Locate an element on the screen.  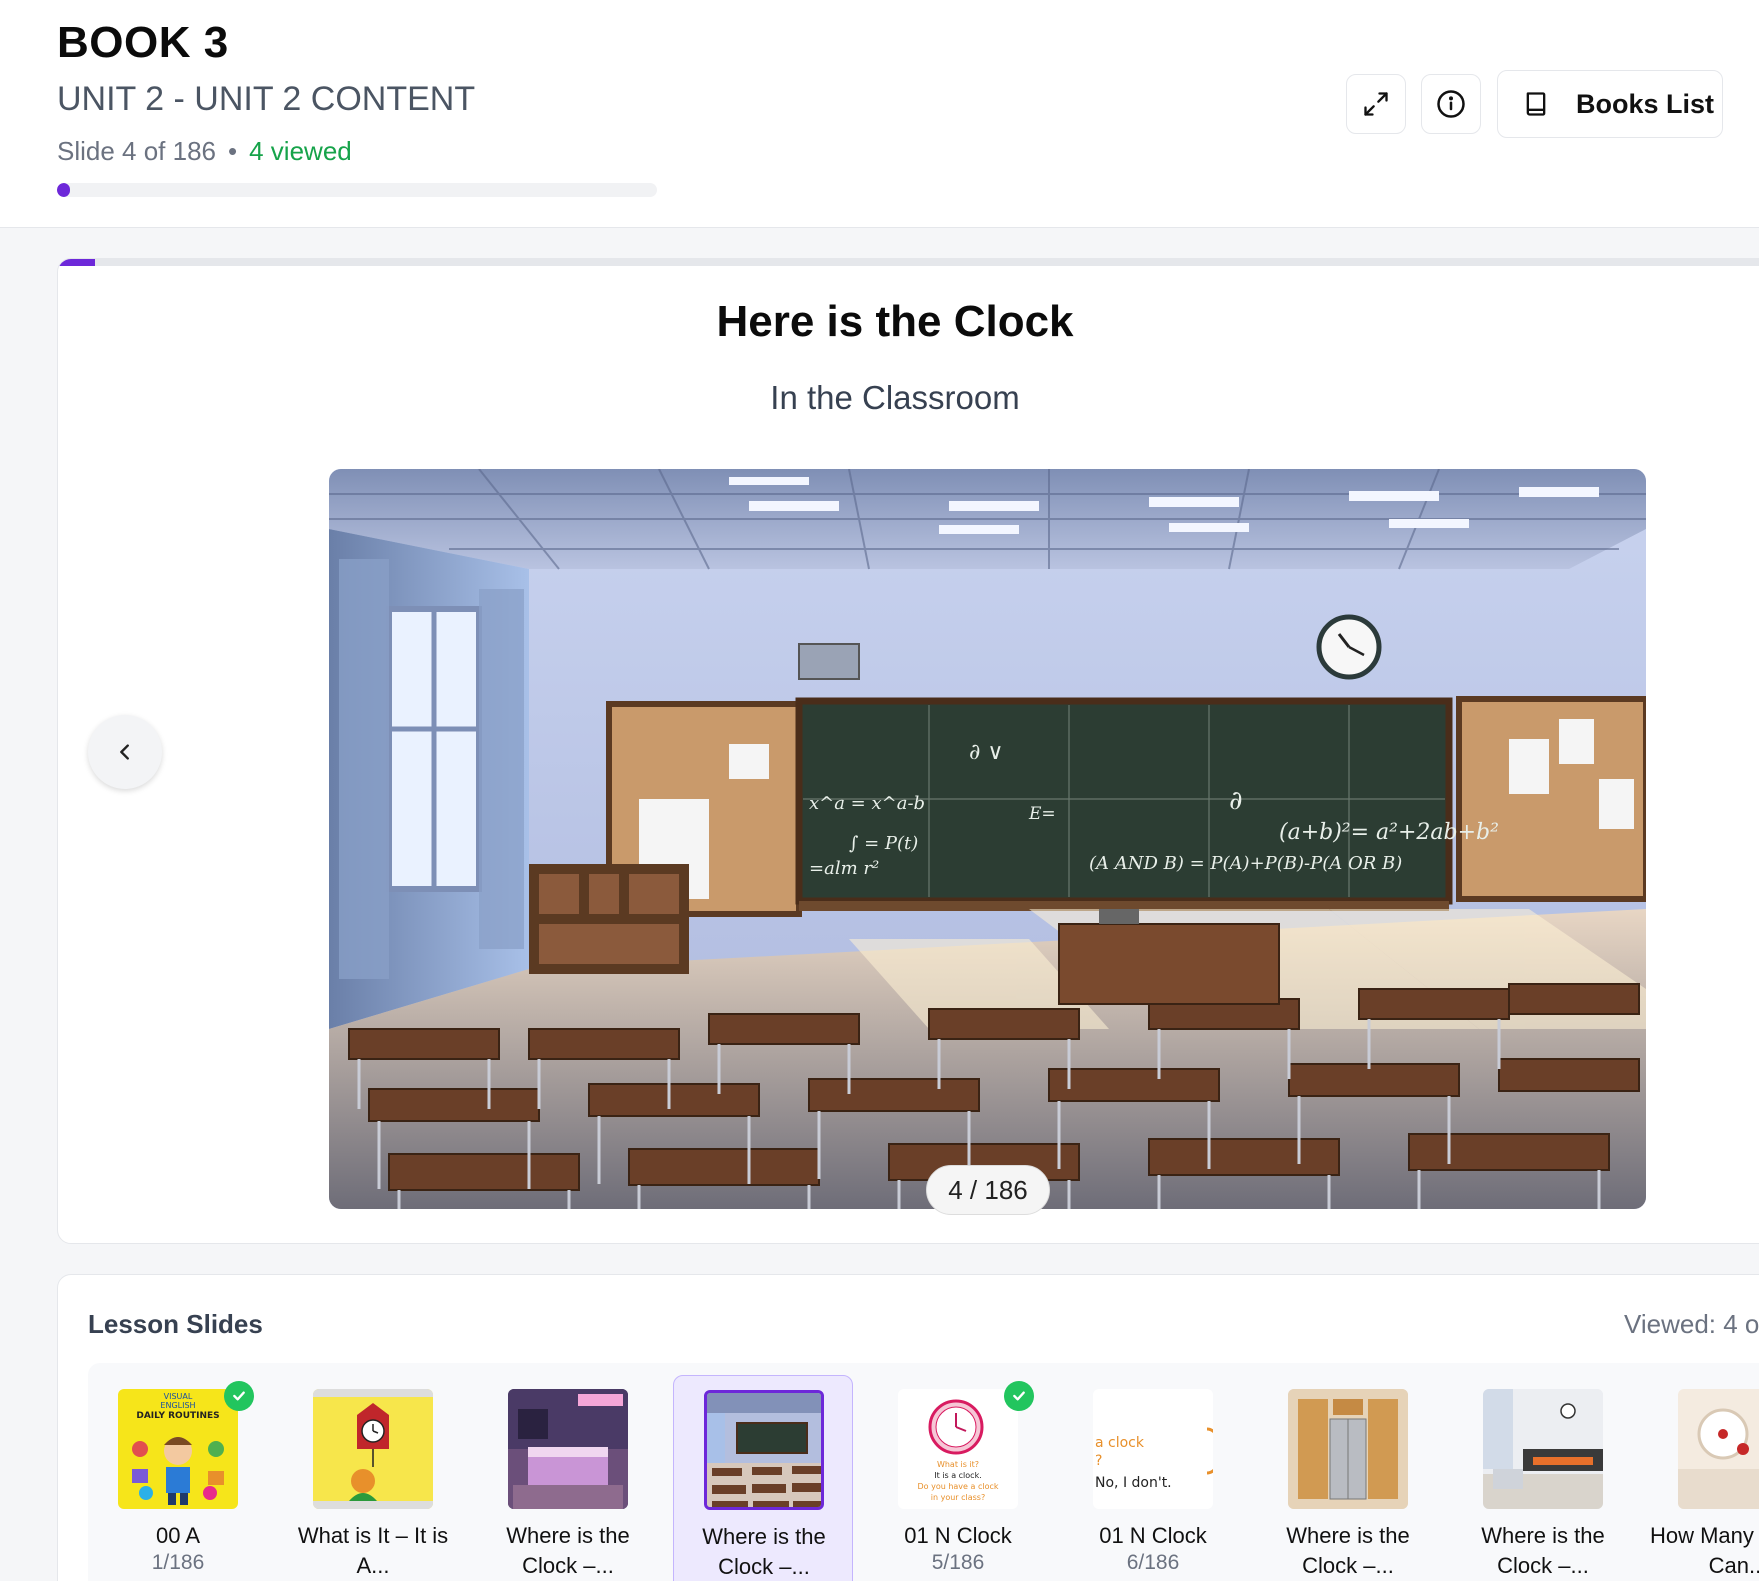
progress-bar is located at coordinates (357, 190).